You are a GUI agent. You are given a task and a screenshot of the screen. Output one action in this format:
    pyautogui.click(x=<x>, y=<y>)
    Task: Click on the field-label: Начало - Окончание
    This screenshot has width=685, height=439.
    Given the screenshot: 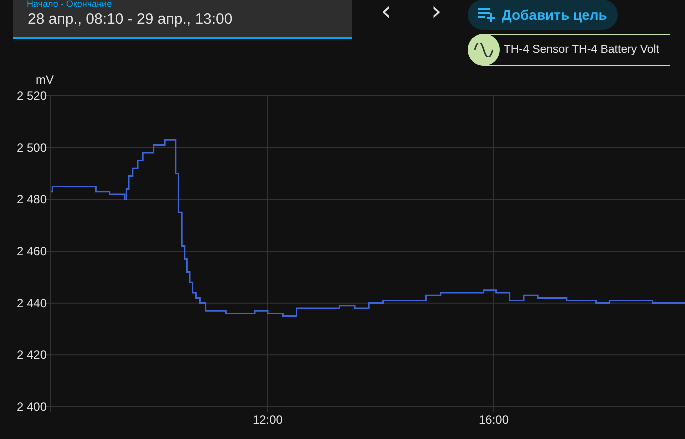 What is the action you would take?
    pyautogui.click(x=69, y=4)
    